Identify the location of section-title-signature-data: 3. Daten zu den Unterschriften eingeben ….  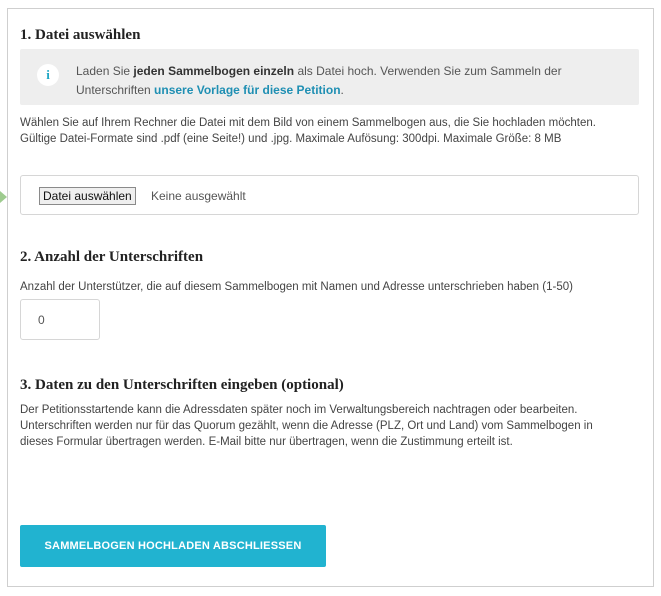
(182, 385).